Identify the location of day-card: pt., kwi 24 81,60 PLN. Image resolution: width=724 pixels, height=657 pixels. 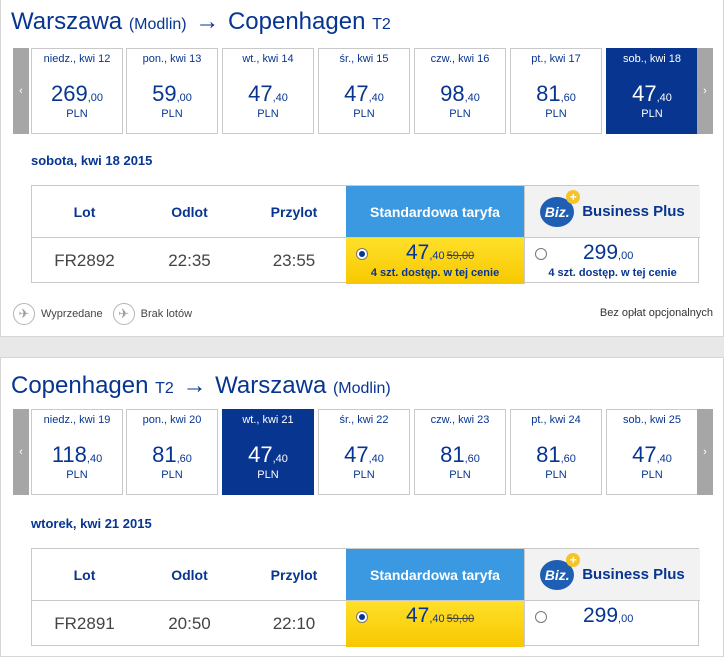
(556, 452).